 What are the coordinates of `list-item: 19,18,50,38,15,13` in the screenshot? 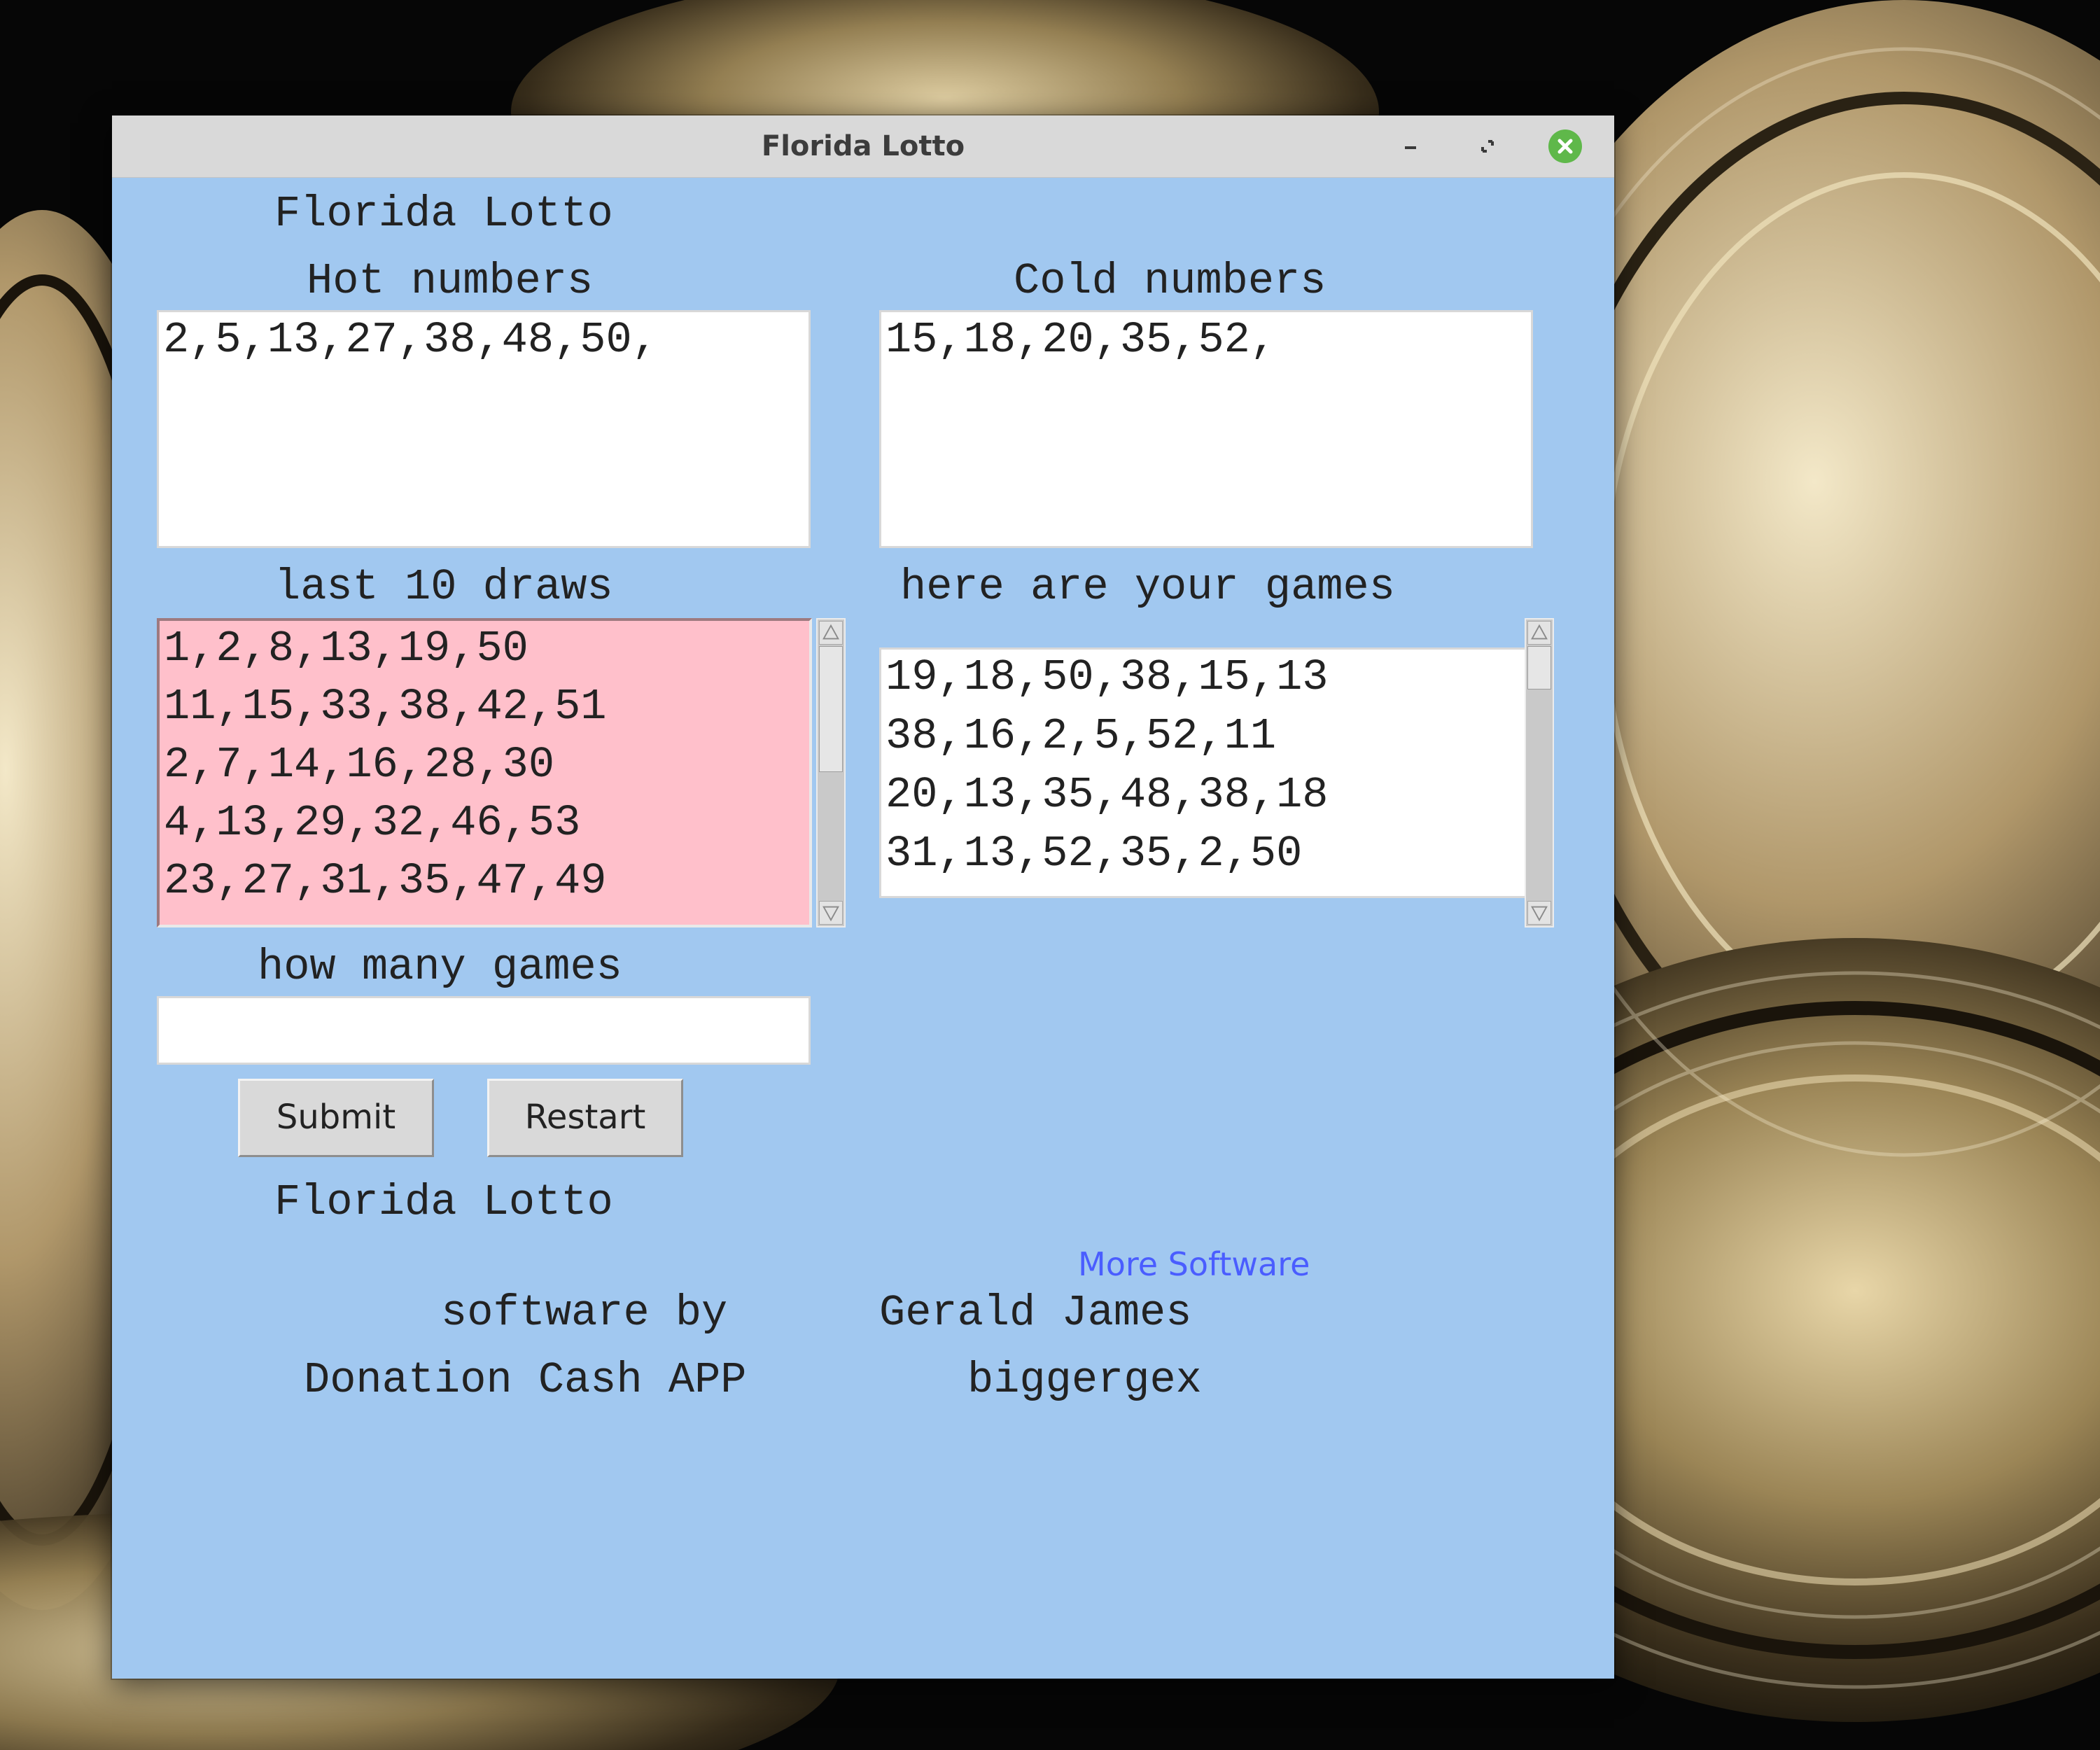 It's located at (1107, 677).